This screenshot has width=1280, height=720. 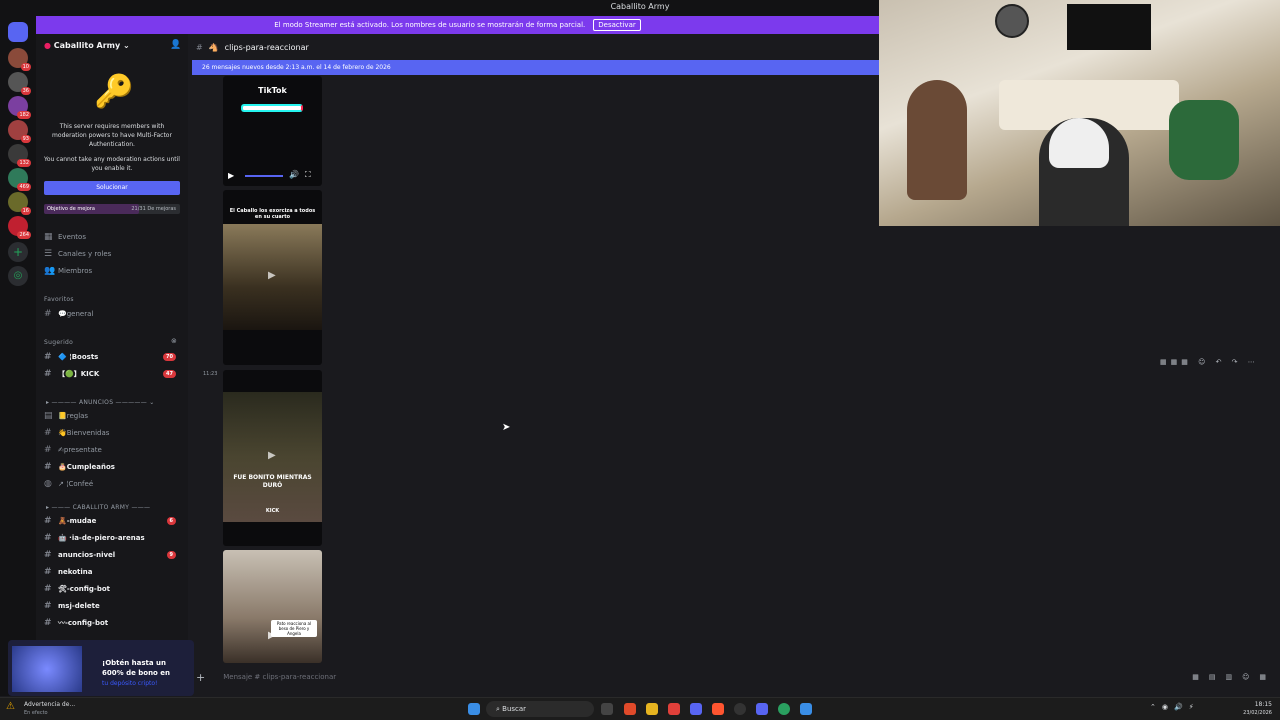 What do you see at coordinates (1263, 704) in the screenshot?
I see `clock-time: 18:15` at bounding box center [1263, 704].